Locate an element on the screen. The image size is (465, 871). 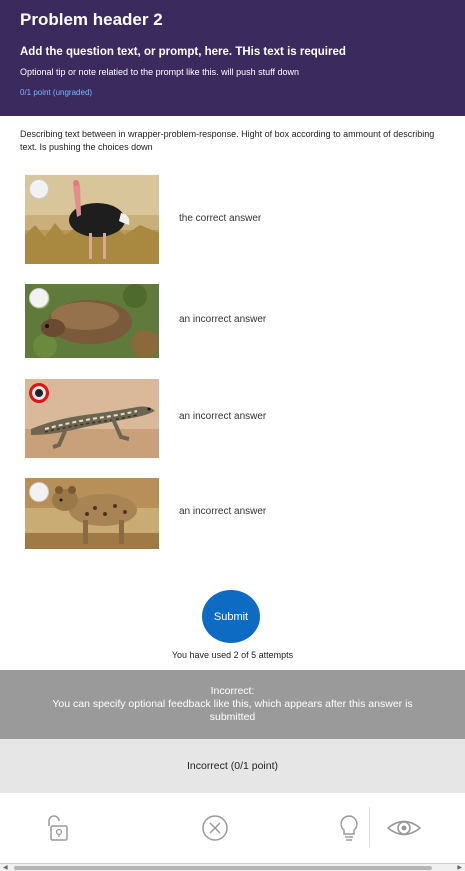
lizard-image is located at coordinates (92, 418).